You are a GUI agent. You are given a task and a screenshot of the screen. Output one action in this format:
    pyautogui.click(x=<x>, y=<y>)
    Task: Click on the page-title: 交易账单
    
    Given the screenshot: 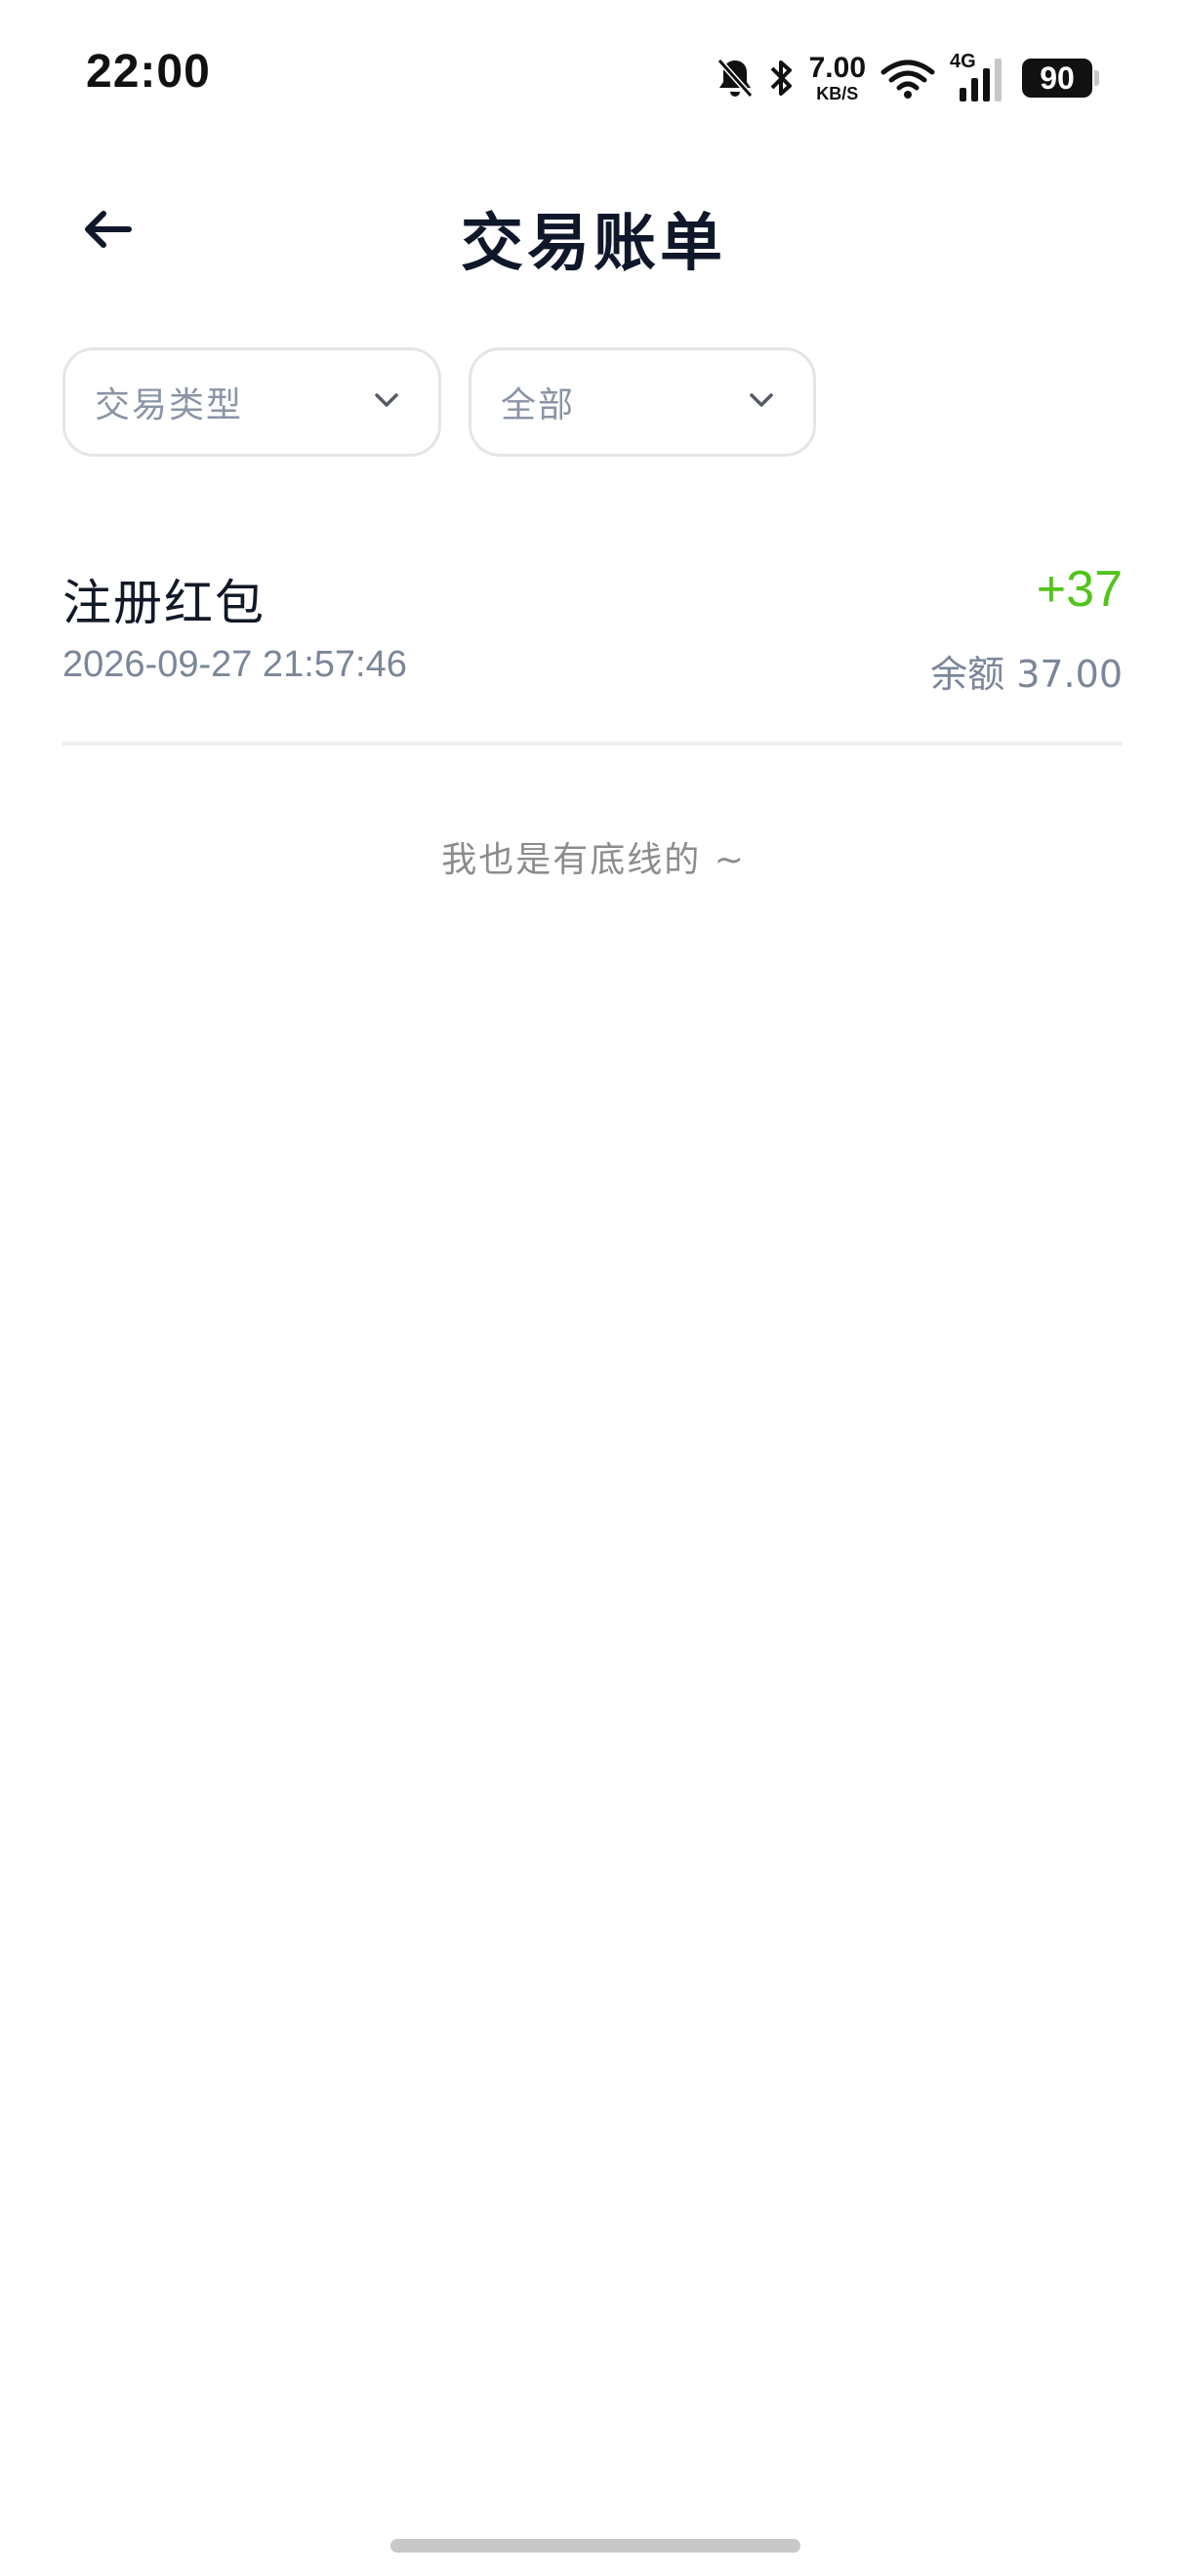 What is the action you would take?
    pyautogui.click(x=593, y=244)
    